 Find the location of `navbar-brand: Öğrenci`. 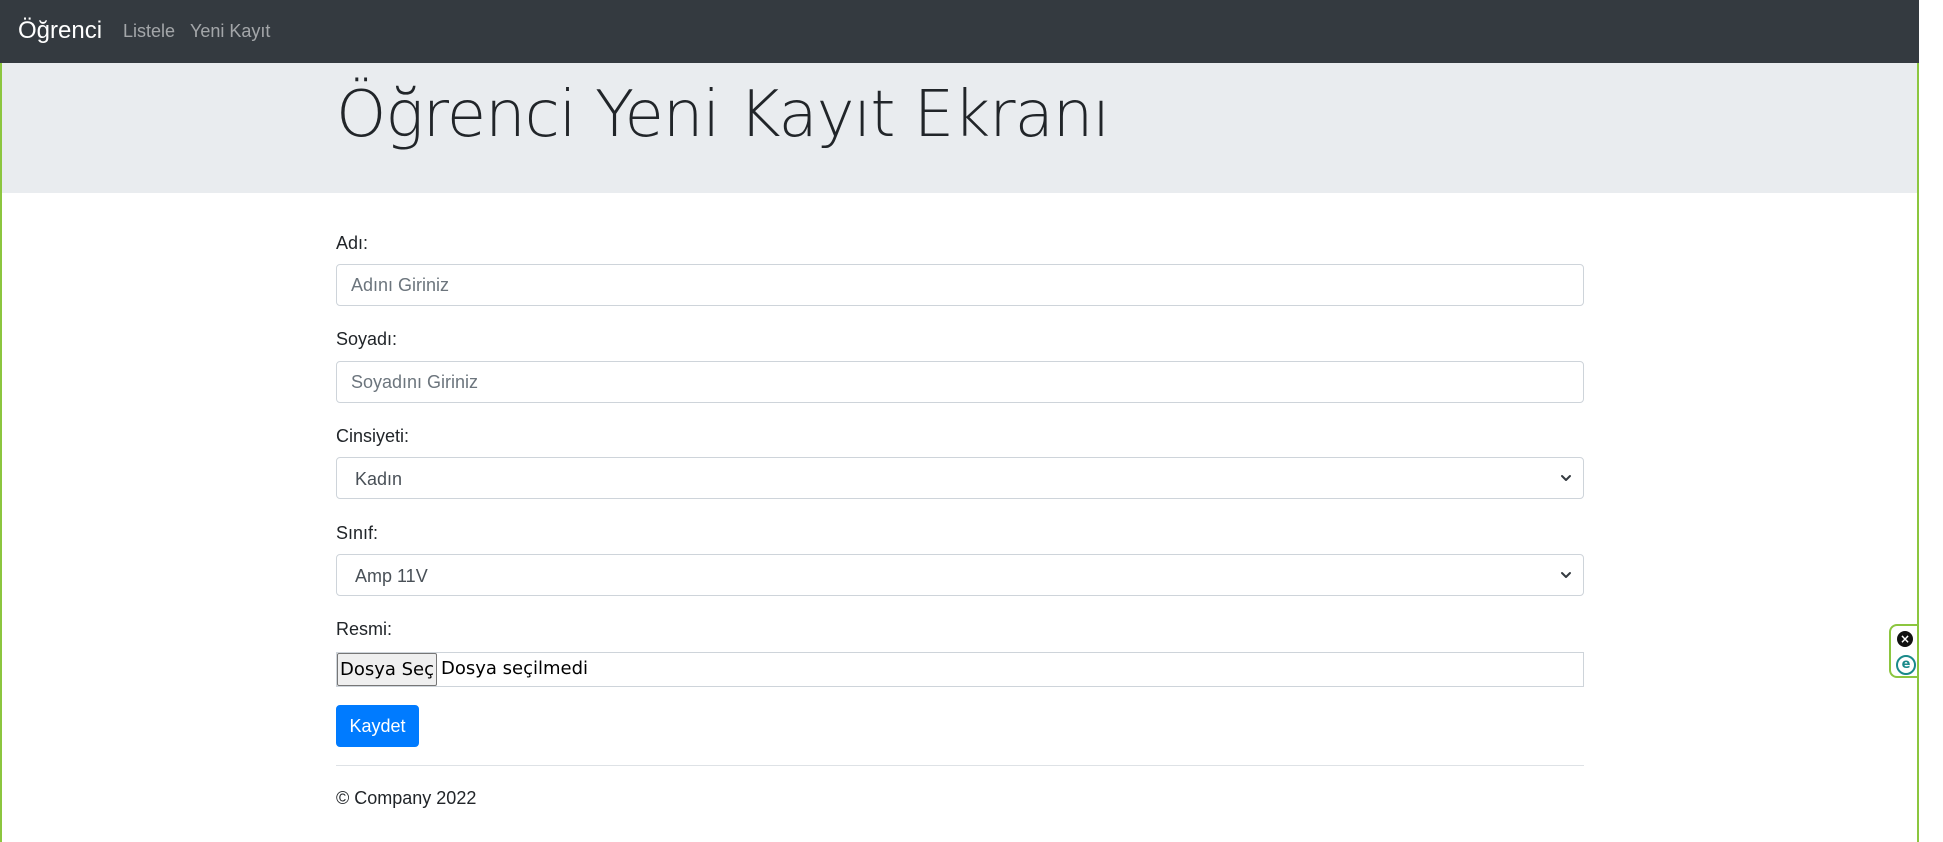

navbar-brand: Öğrenci is located at coordinates (60, 31).